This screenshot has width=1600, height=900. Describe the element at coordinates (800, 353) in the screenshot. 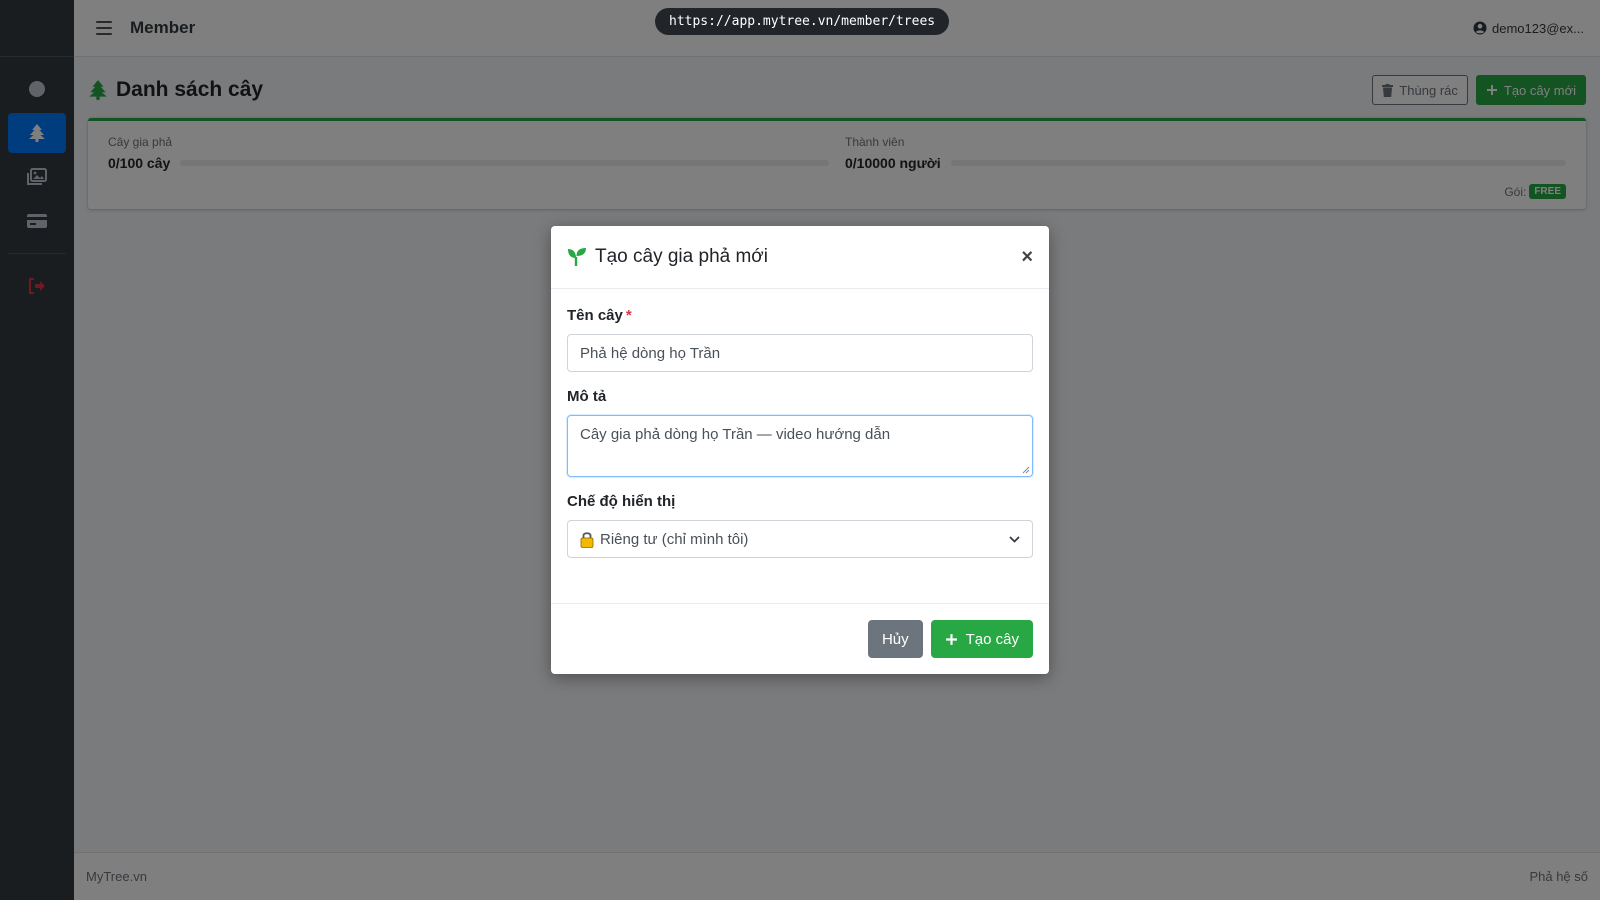

I see `tree-name-input: Phả hệ dòng họ Trần` at that location.